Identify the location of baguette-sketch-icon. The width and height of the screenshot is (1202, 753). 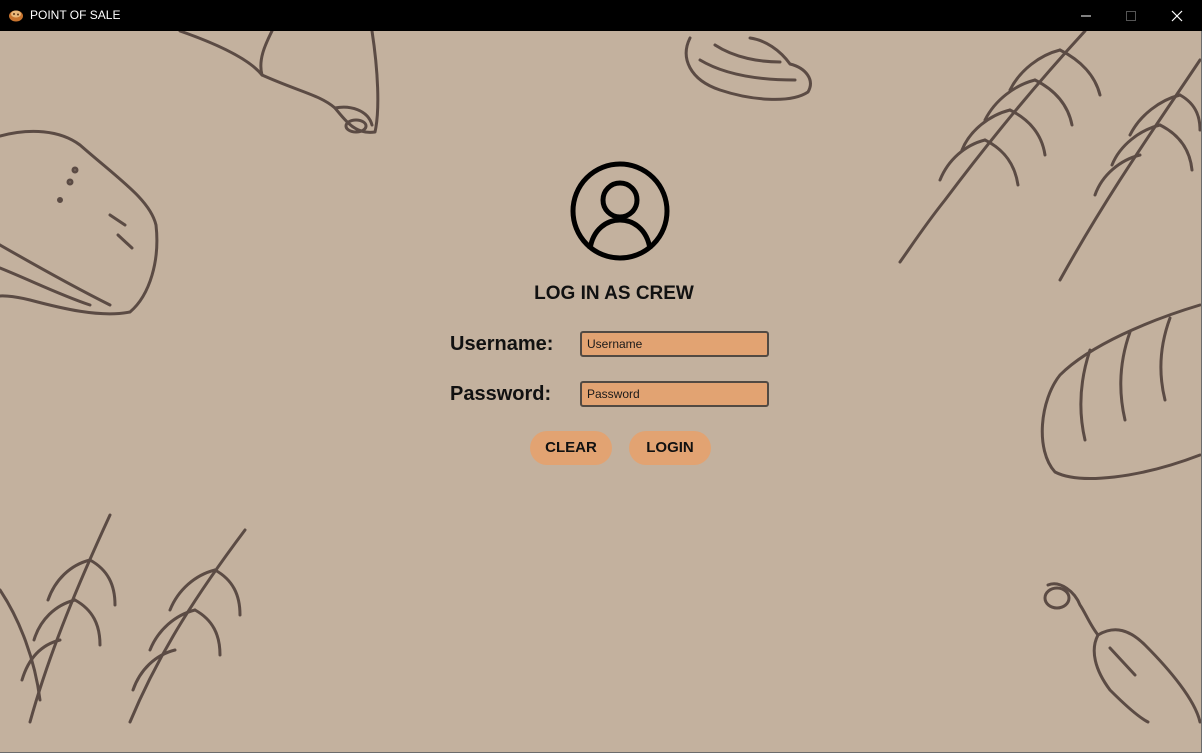
(1120, 391).